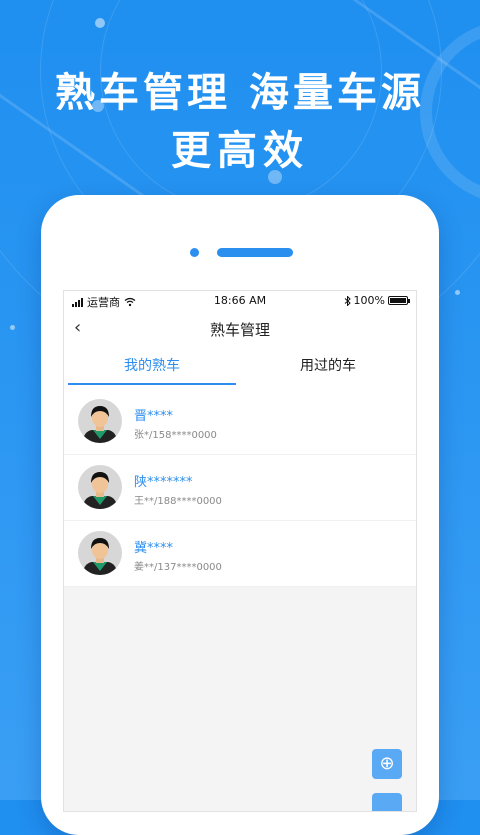  What do you see at coordinates (387, 802) in the screenshot?
I see `secondary-action-button` at bounding box center [387, 802].